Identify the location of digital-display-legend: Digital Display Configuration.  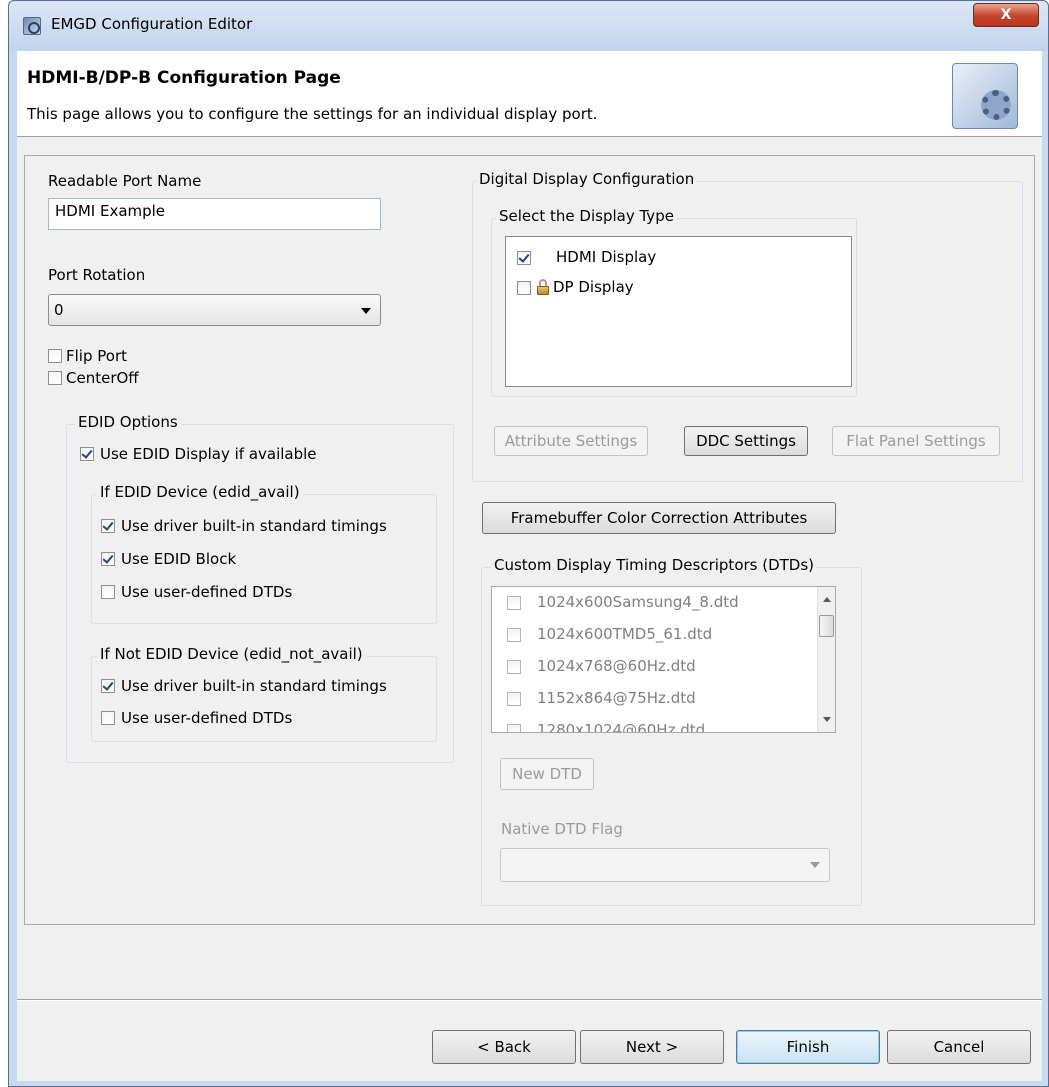
(587, 179).